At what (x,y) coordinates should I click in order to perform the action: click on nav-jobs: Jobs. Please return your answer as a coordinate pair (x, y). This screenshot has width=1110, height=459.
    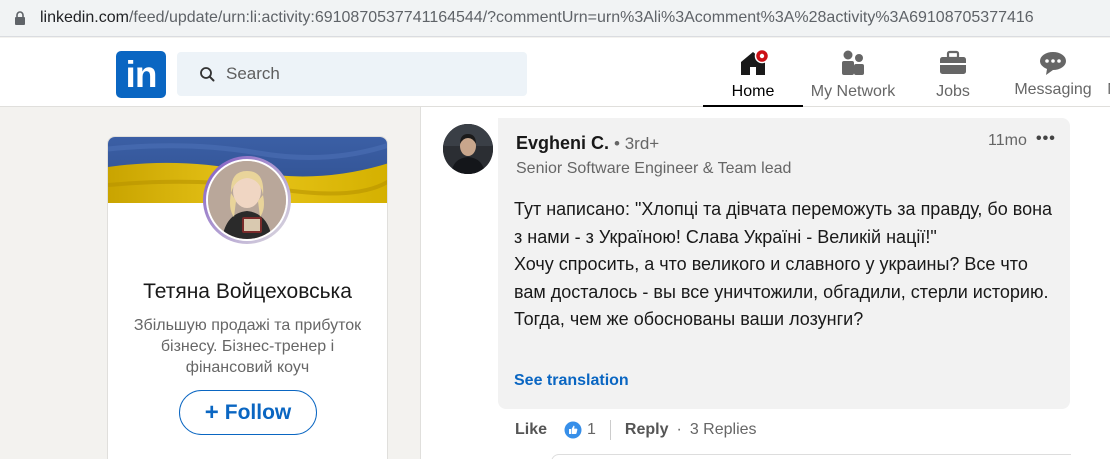
    Looking at the image, I should click on (953, 72).